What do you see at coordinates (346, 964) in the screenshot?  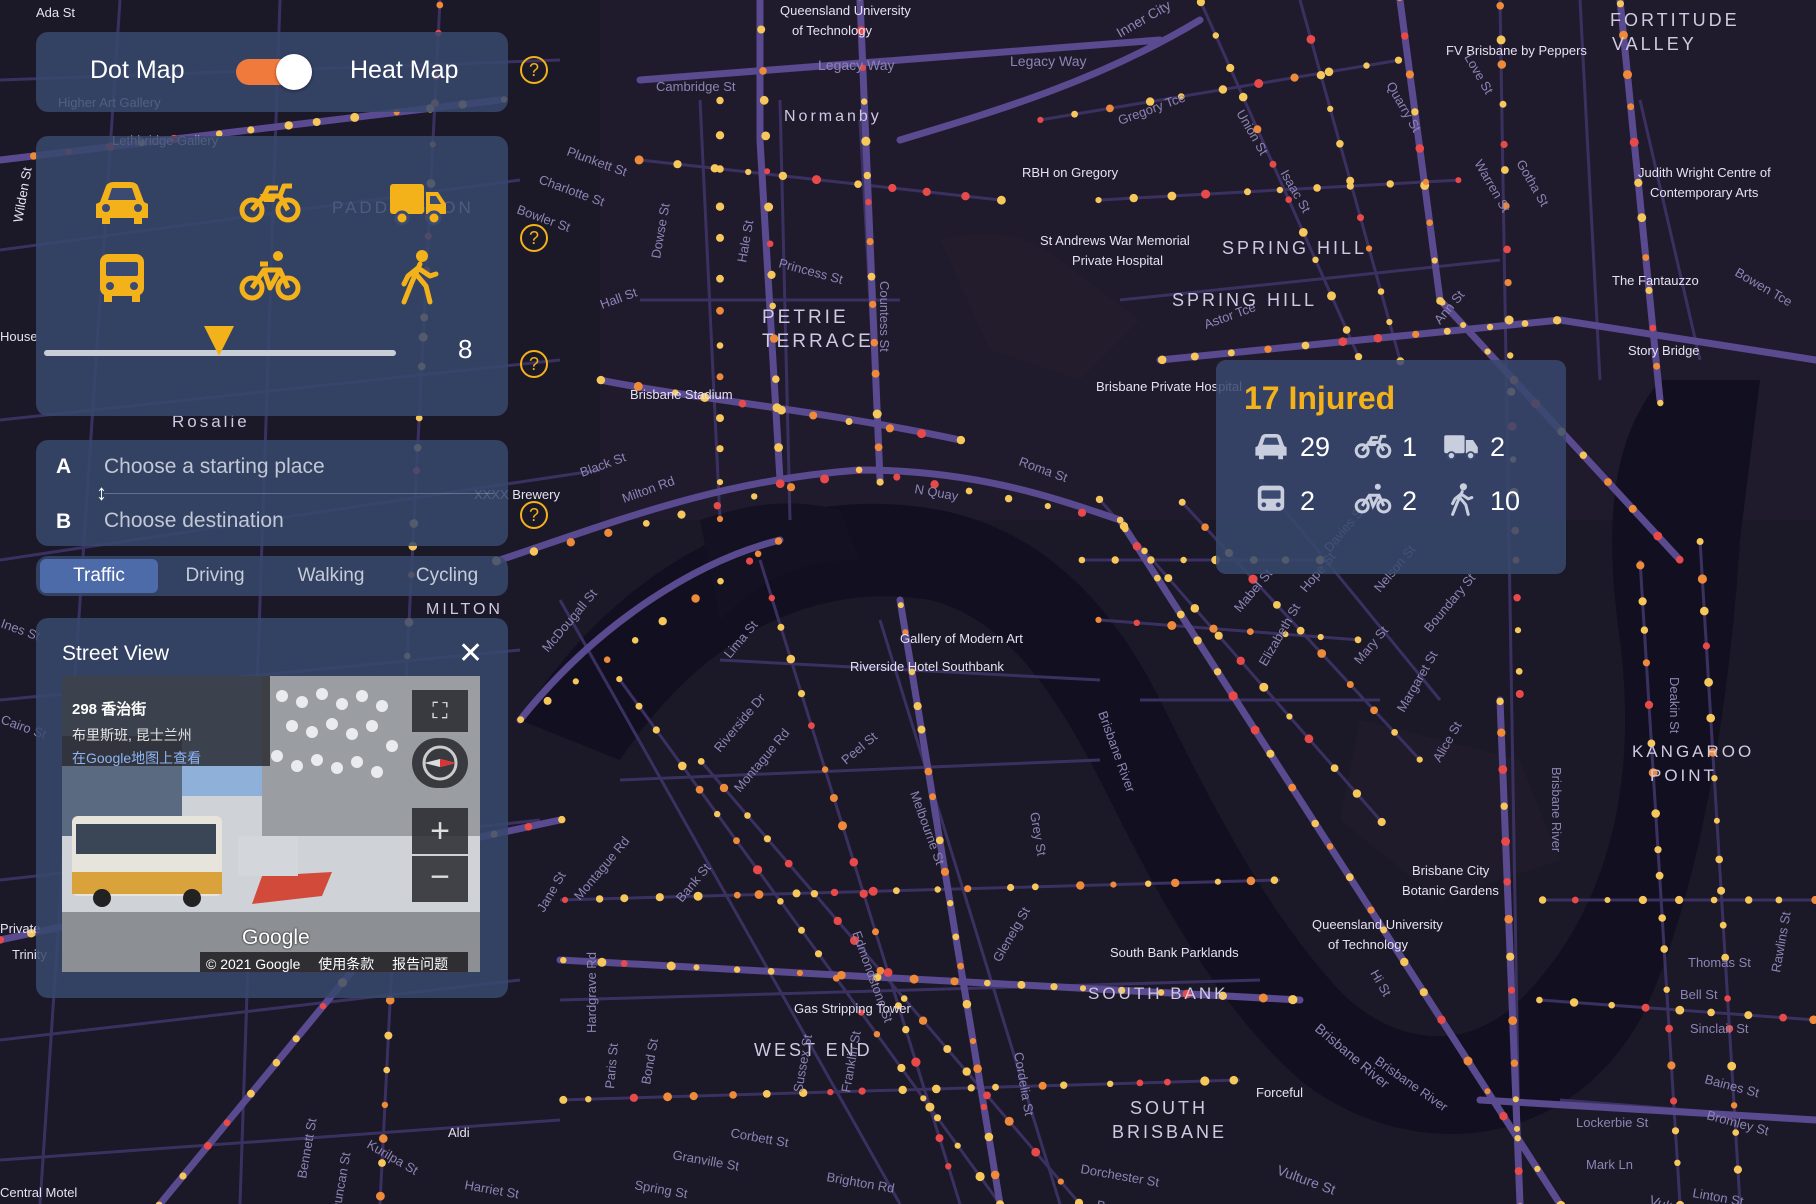 I see `terms-link: 使用条款` at bounding box center [346, 964].